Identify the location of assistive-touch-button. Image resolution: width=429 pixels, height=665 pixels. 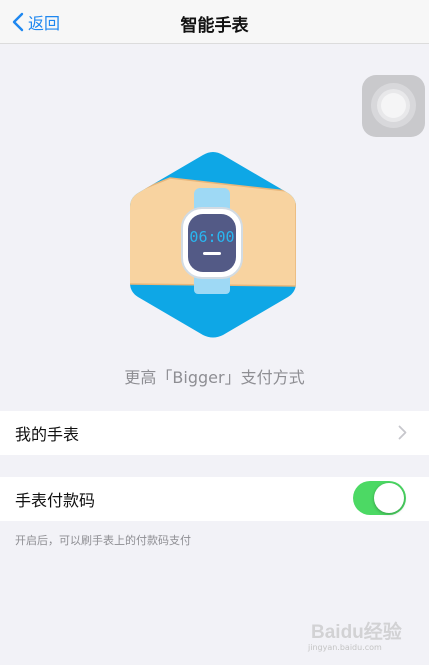
(393, 106).